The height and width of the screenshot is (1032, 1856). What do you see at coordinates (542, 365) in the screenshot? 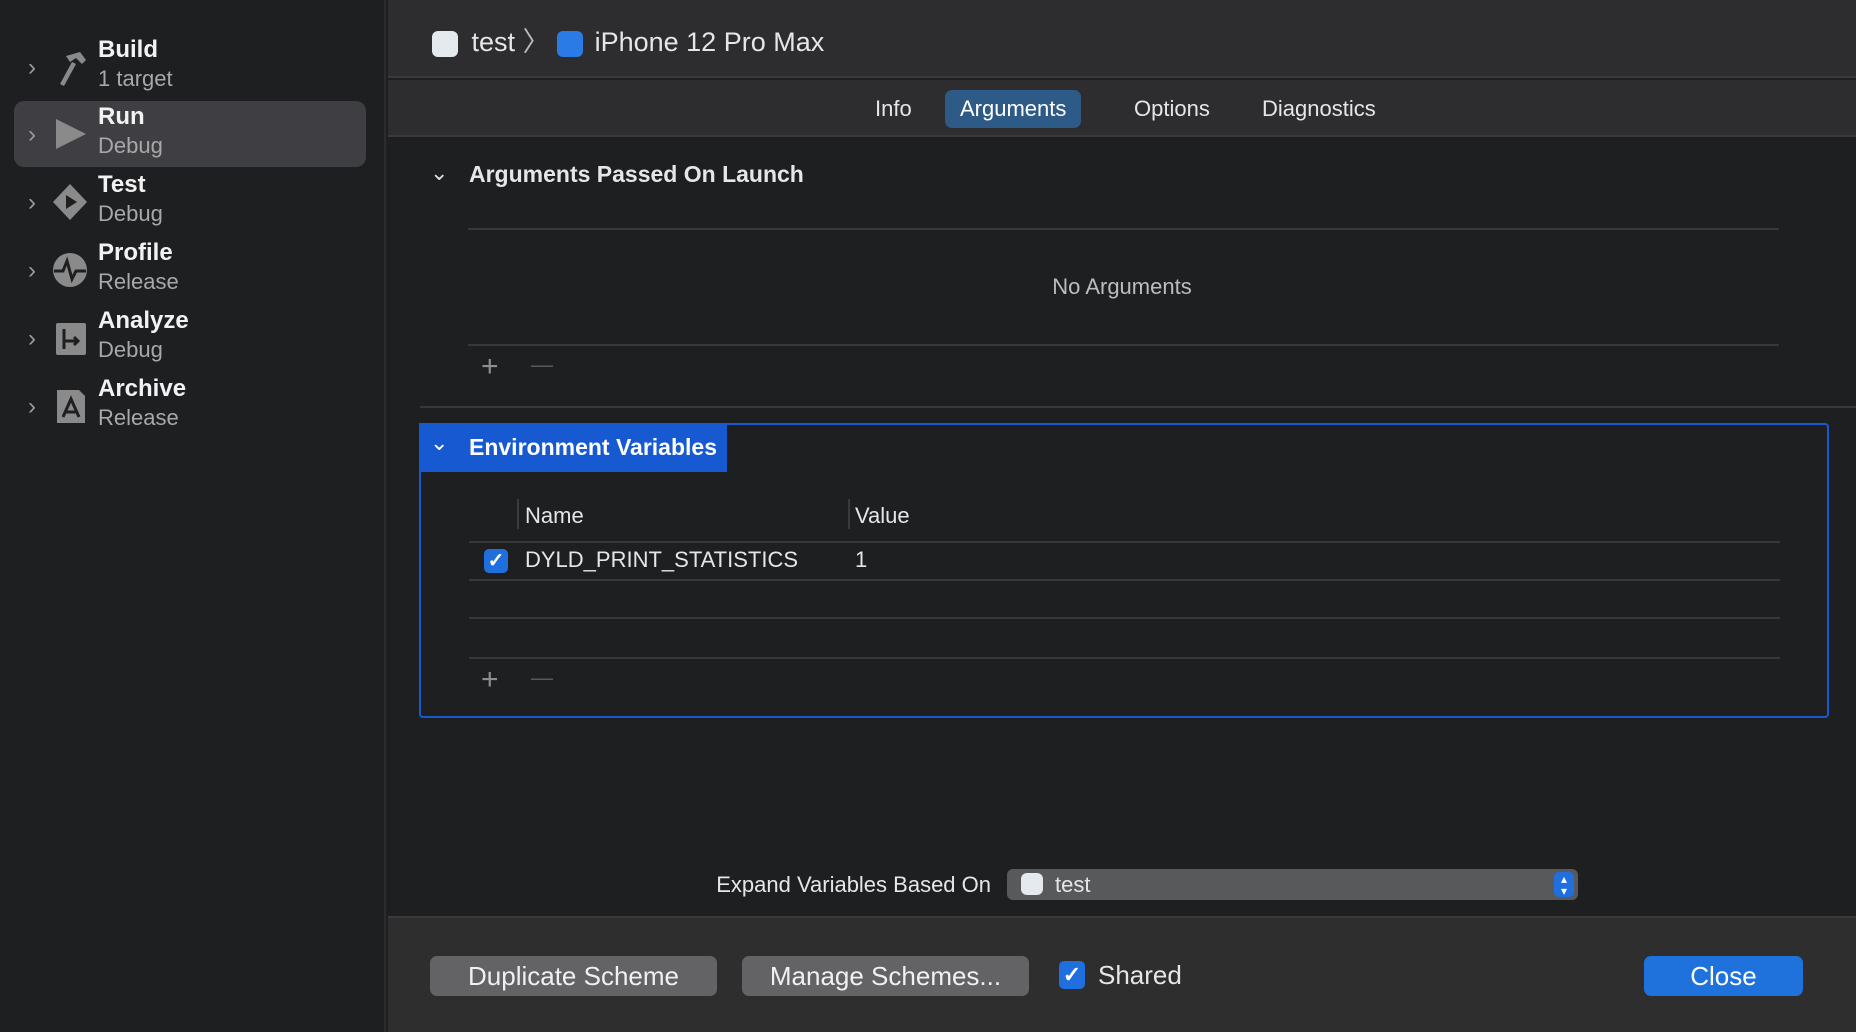
I see `remove-argument-button: —` at bounding box center [542, 365].